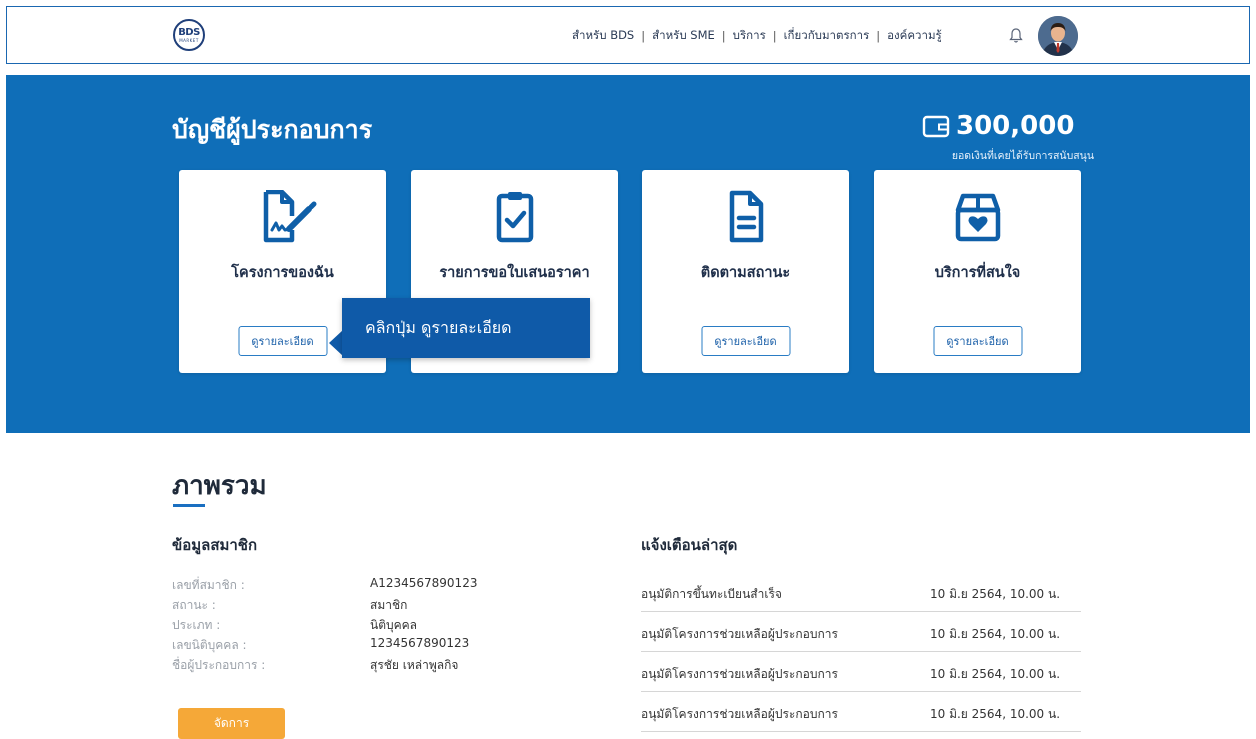 The width and height of the screenshot is (1256, 739). What do you see at coordinates (272, 129) in the screenshot?
I see `page-title: บัญชีผู้ประกอบการ` at bounding box center [272, 129].